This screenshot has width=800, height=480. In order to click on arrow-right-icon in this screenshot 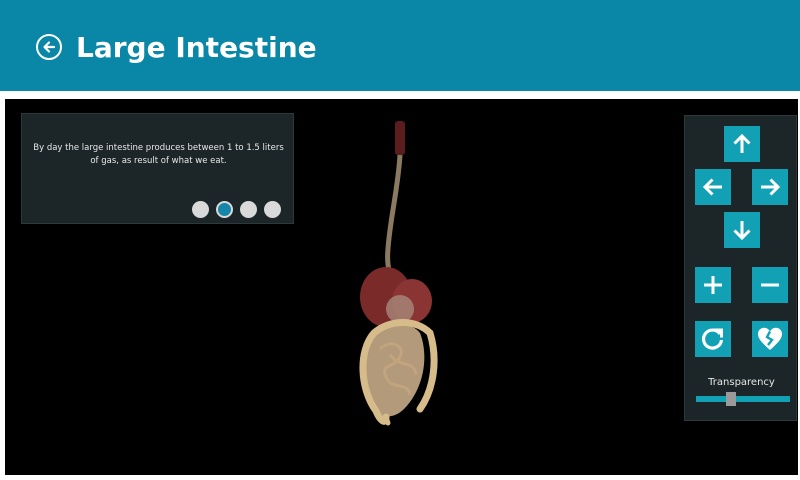, I will do `click(771, 187)`.